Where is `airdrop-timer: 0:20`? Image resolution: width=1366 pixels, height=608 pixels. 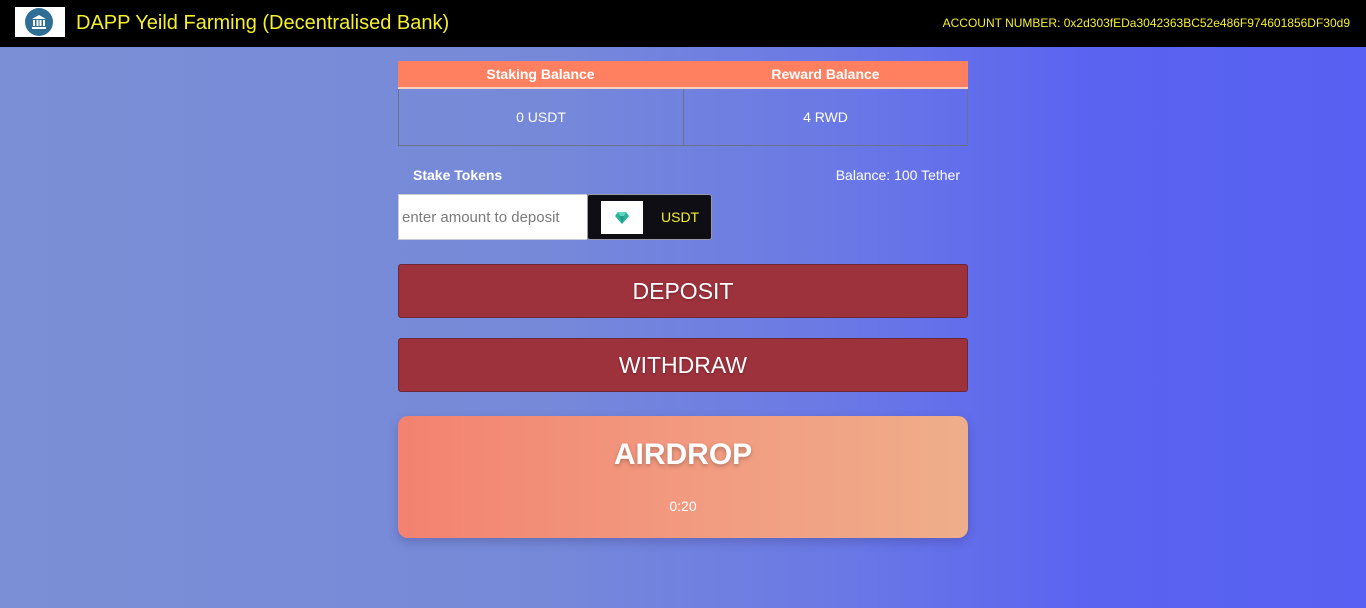 airdrop-timer: 0:20 is located at coordinates (683, 506).